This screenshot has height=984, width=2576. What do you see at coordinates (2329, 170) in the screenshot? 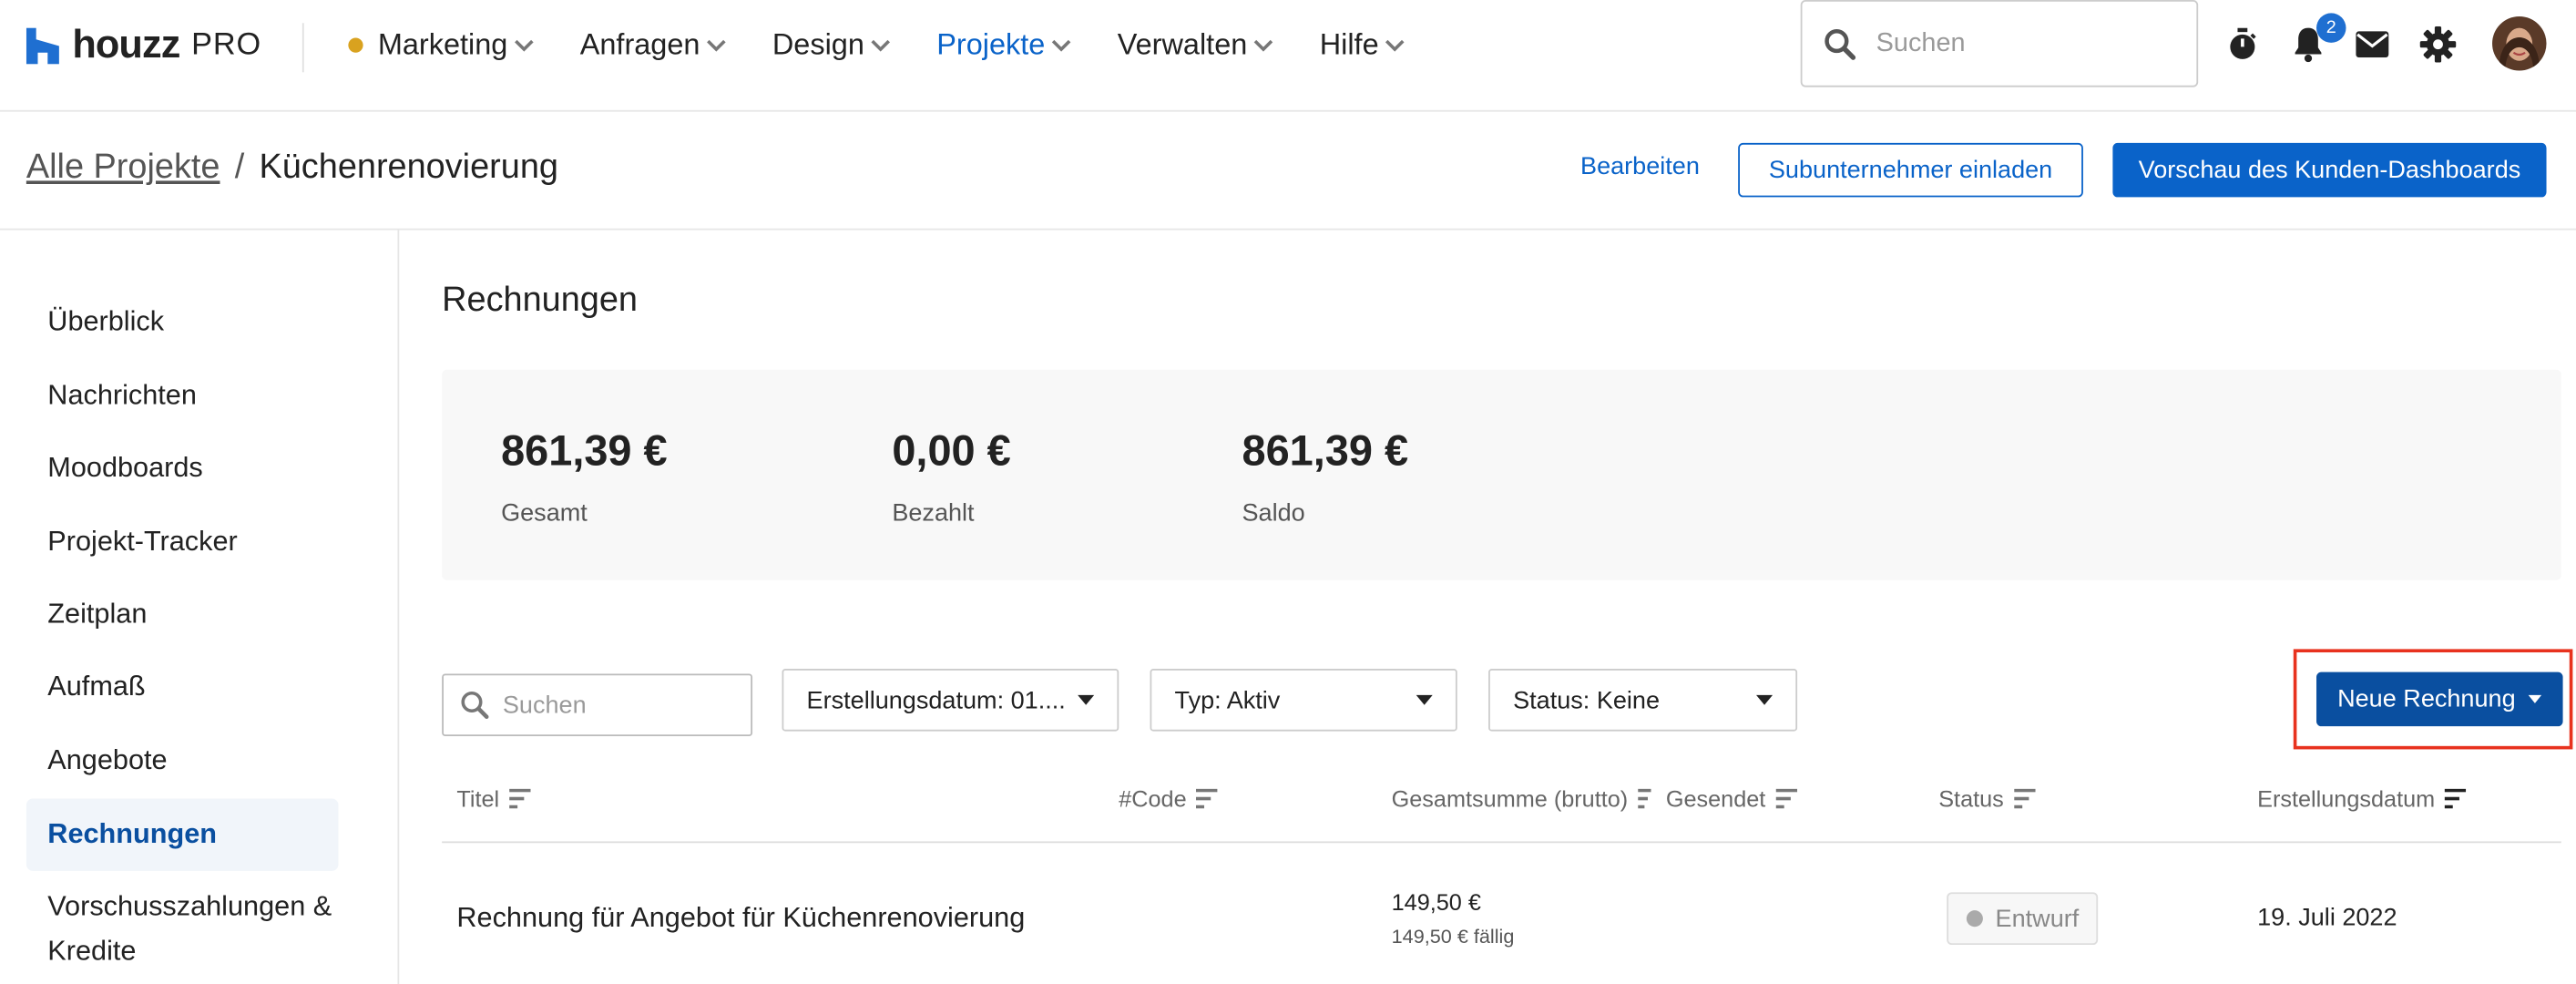
I see `preview-client-dashboard-button: Vorschau des Kunden-Dashboards` at bounding box center [2329, 170].